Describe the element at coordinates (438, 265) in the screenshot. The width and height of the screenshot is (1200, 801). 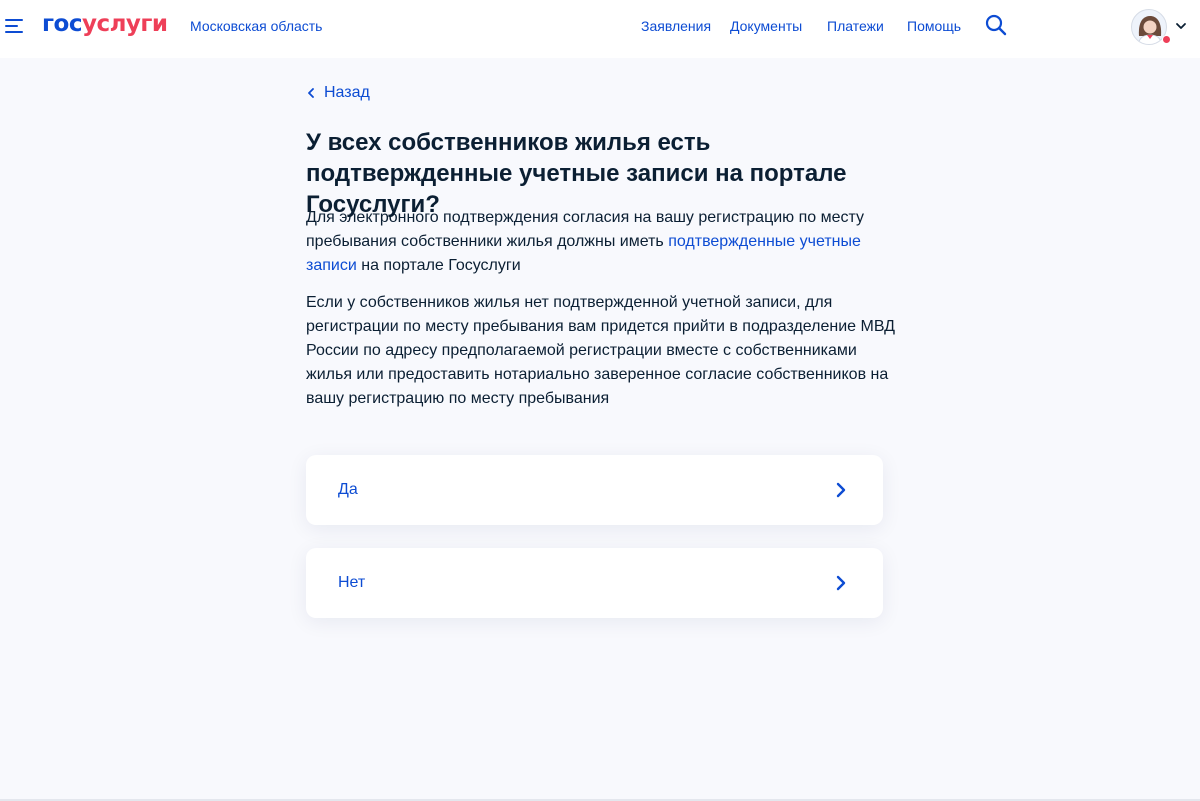
I see `para1-text-end: на портале Госуслуги` at that location.